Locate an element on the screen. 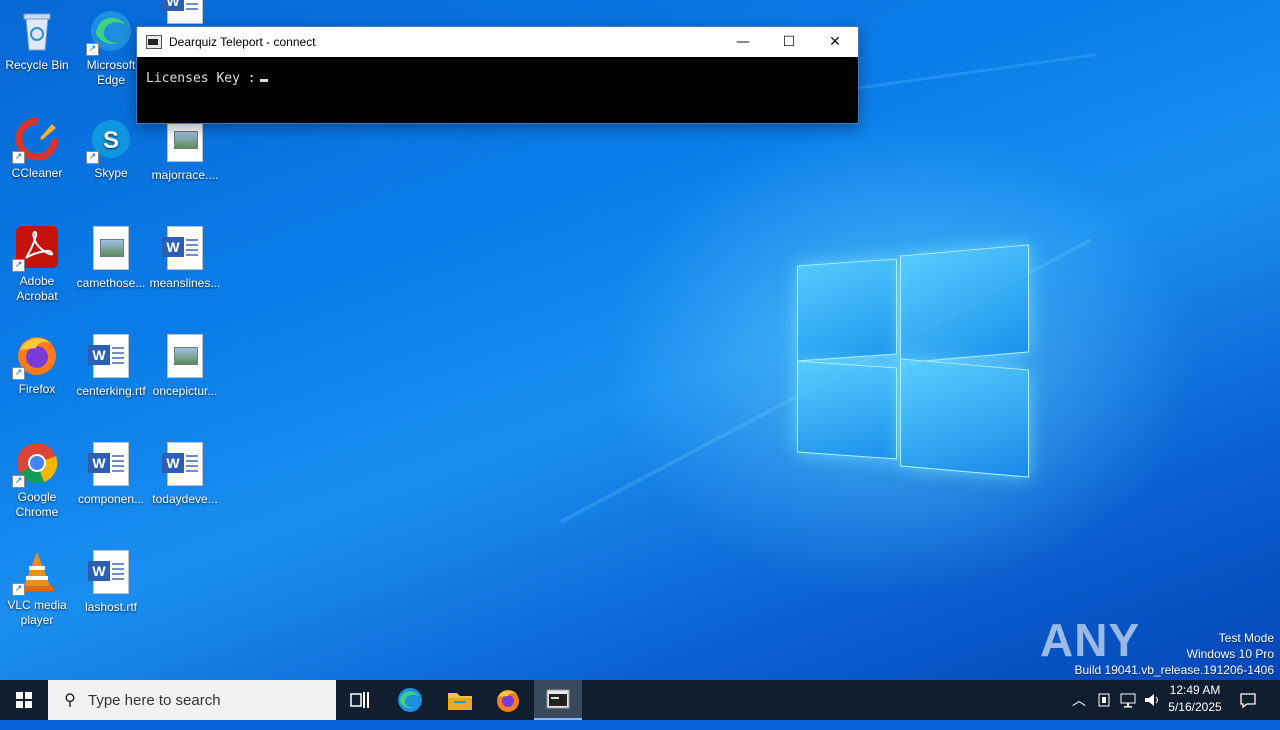  desktop-icon-acrobat: ↗ Adobe Acrobat is located at coordinates (37, 264).